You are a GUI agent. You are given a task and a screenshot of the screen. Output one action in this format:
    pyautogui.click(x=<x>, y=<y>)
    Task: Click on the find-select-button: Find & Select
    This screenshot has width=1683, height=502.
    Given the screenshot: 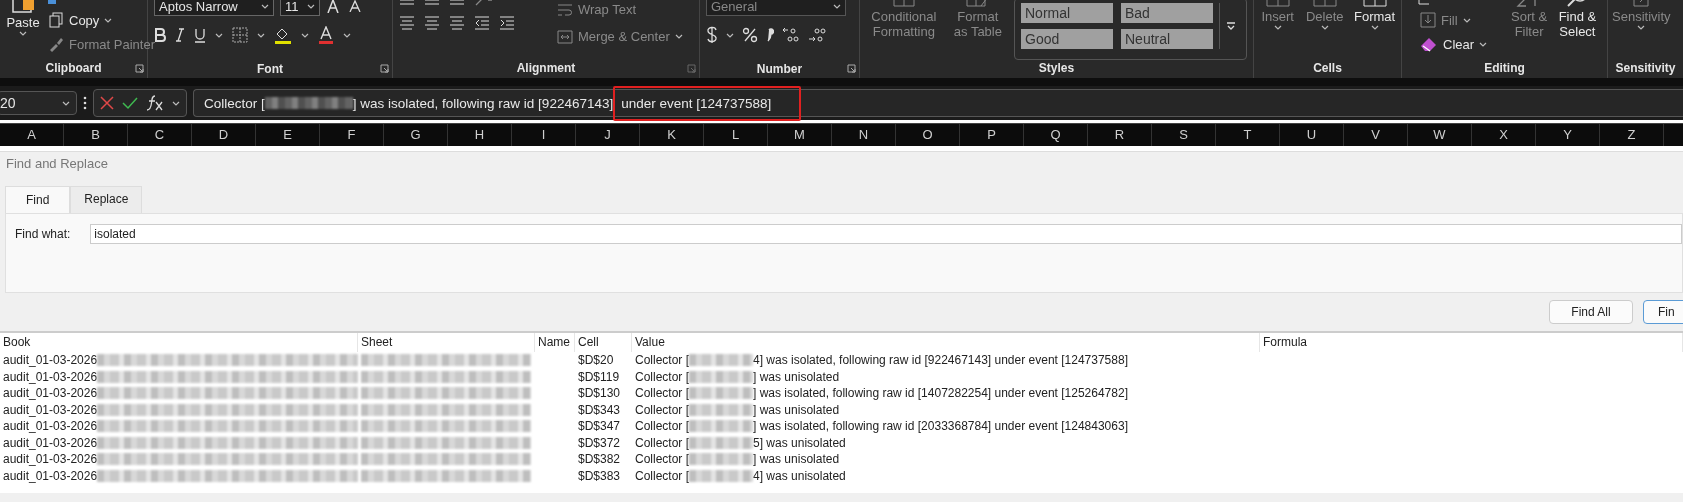 What is the action you would take?
    pyautogui.click(x=1577, y=20)
    